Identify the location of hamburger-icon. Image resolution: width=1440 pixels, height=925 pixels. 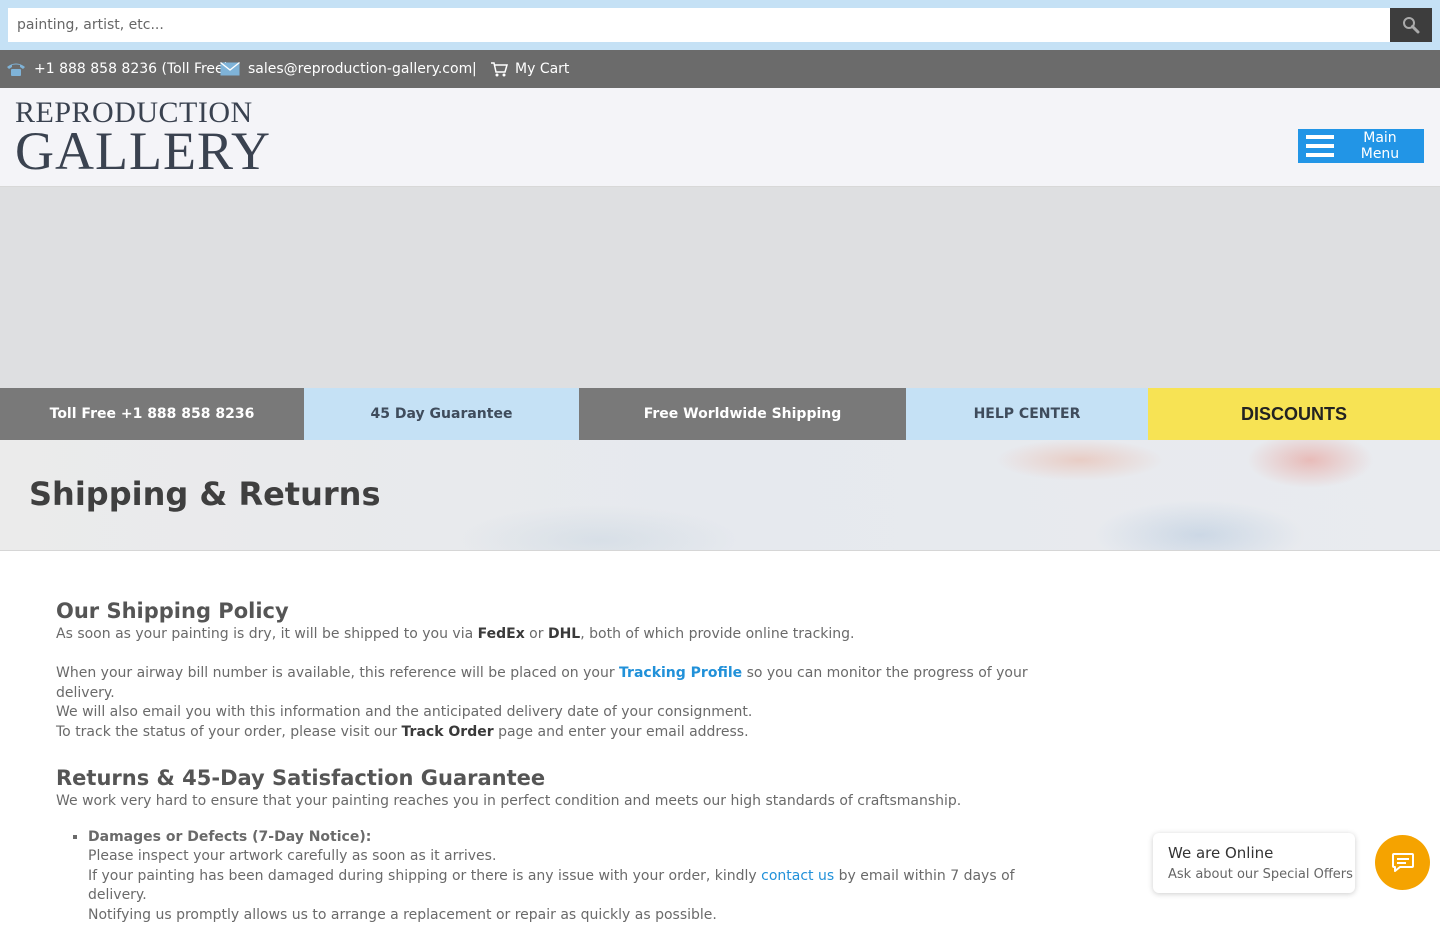
(1320, 146).